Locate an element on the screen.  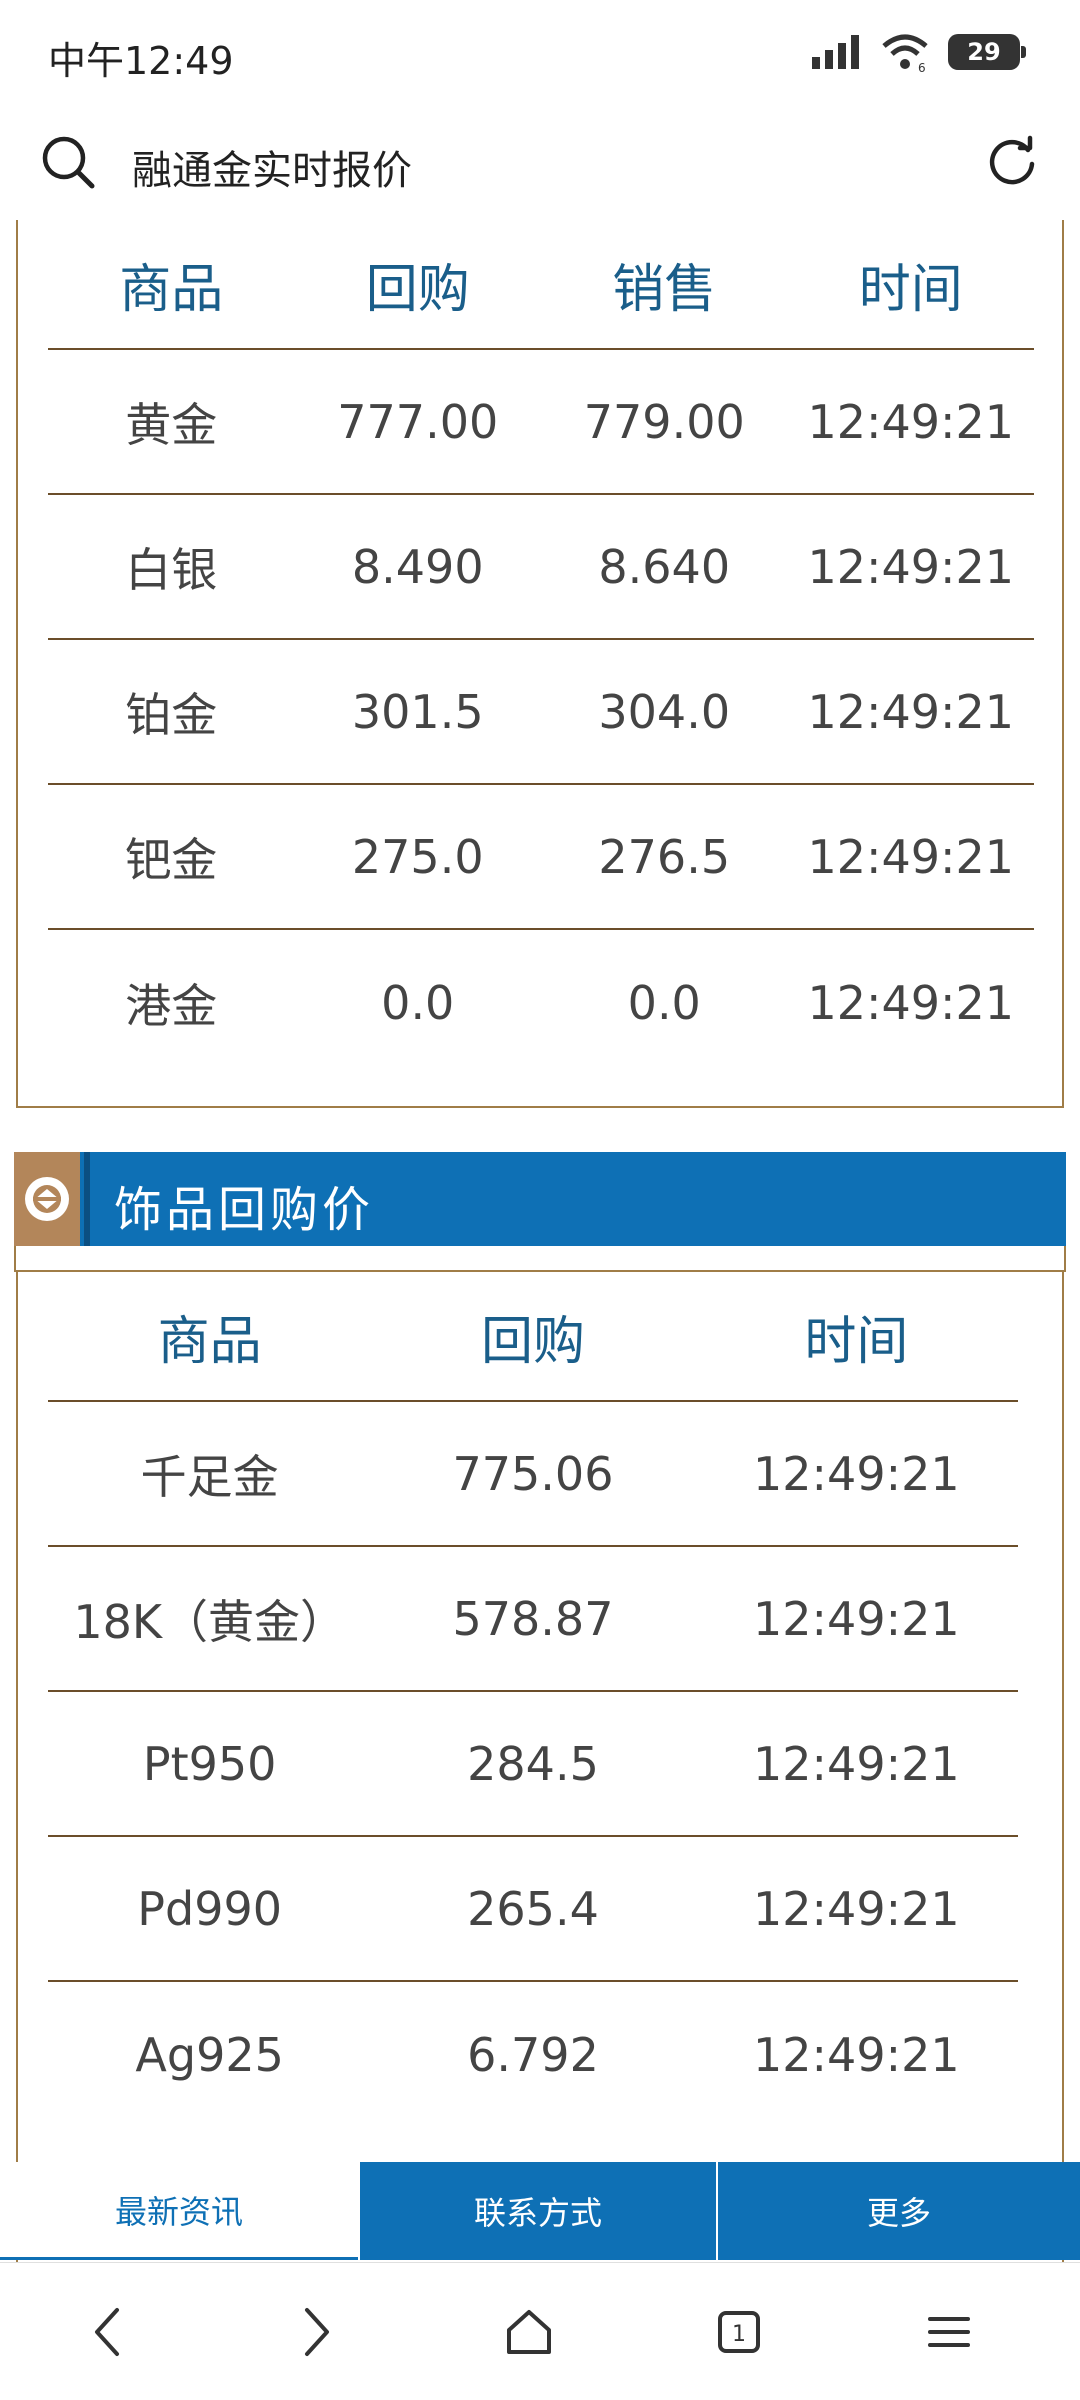
table-row: 18K（黄金） 578.87 12:49:21 is located at coordinates (533, 1619).